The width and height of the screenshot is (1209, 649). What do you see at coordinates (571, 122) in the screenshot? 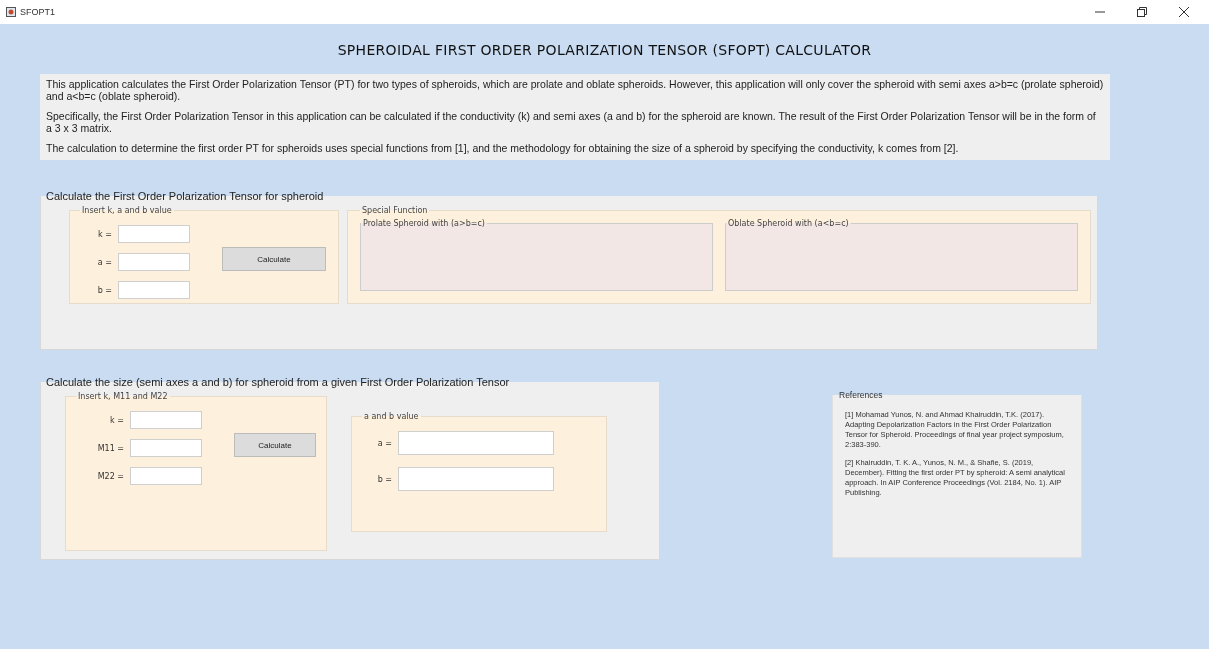
I see `intro-paragraph: Specifically, the First Order Polarization Tensor in this application can be calculated if the conductivity (k) and semi axes (a and b) for the spheroid are known. The result of the First Order Polarization Tensor will be in the form of a 3 x 3 matrix.` at bounding box center [571, 122].